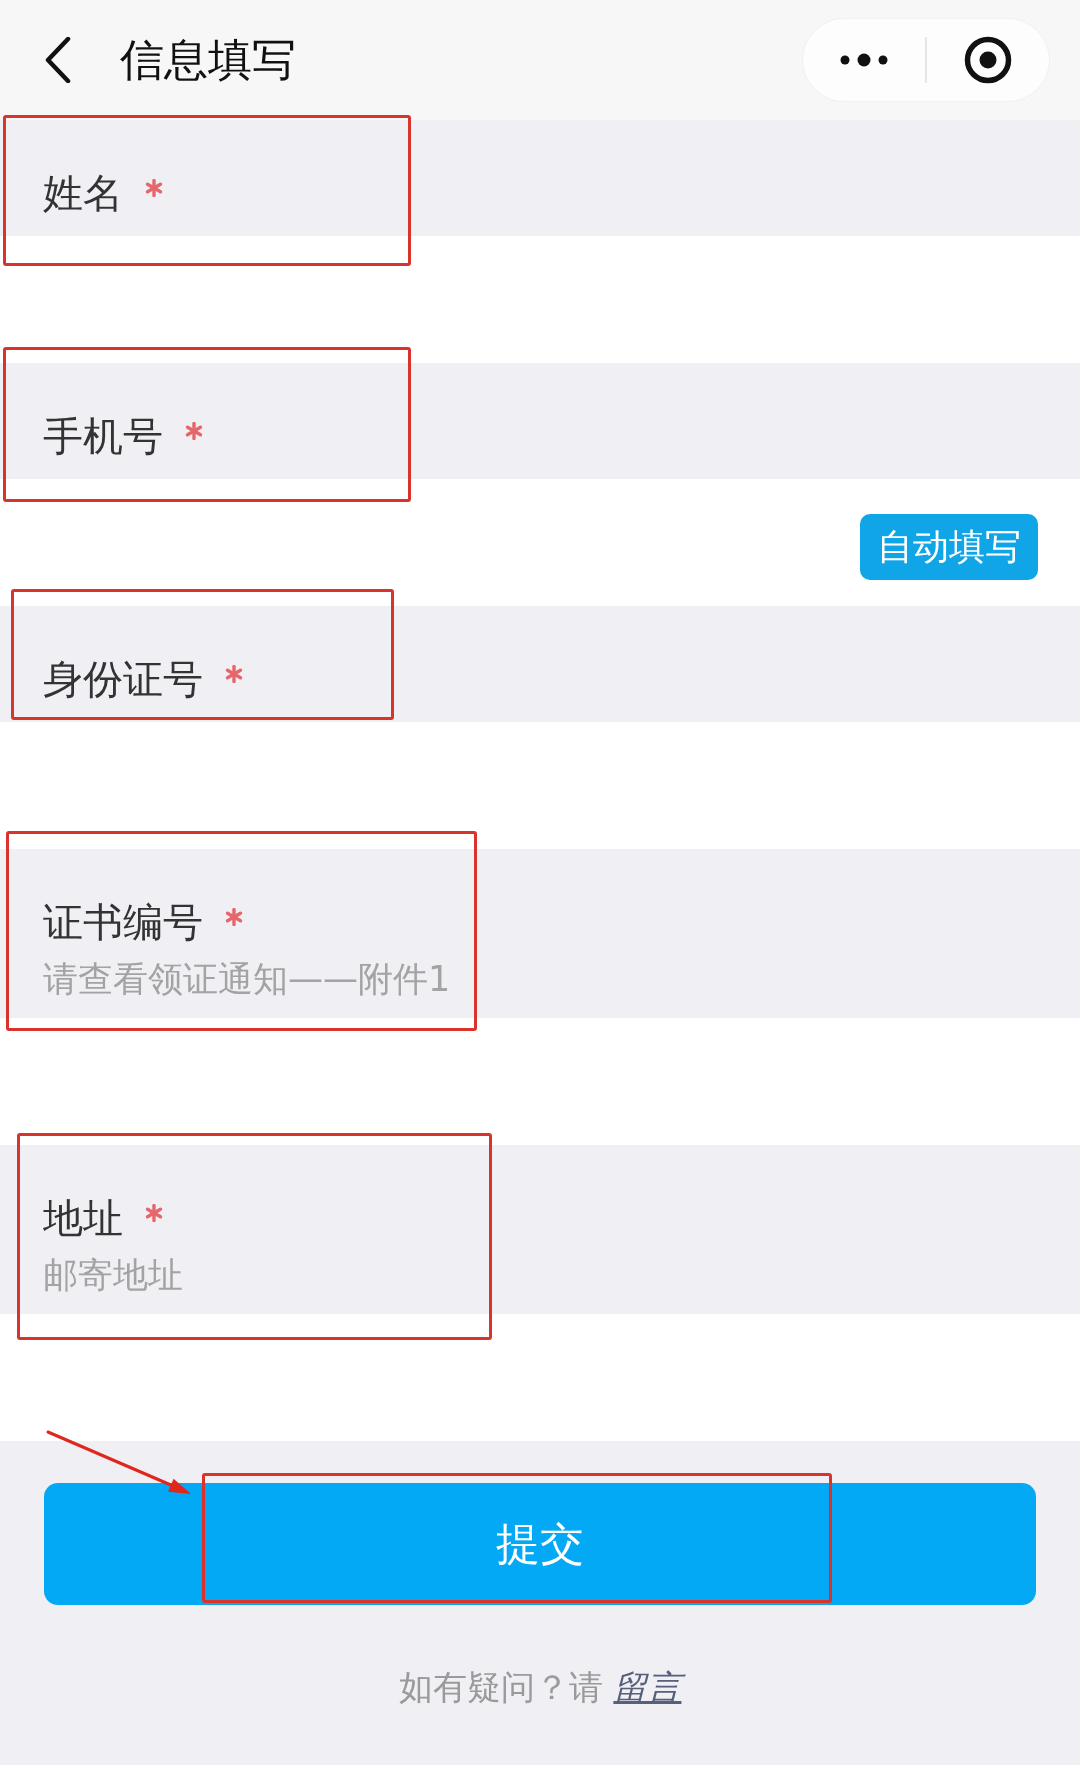 This screenshot has height=1765, width=1080. What do you see at coordinates (208, 60) in the screenshot?
I see `page-title: 信息填写` at bounding box center [208, 60].